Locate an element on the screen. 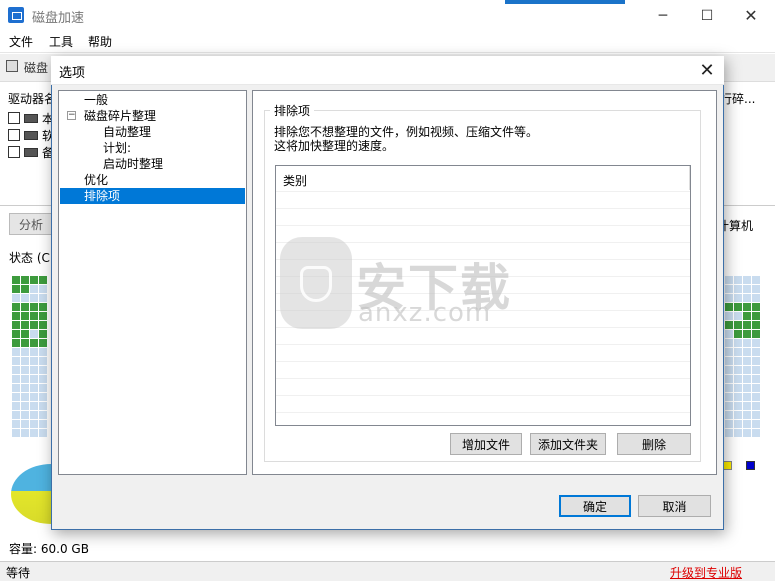  delete-button: 删除 is located at coordinates (654, 444).